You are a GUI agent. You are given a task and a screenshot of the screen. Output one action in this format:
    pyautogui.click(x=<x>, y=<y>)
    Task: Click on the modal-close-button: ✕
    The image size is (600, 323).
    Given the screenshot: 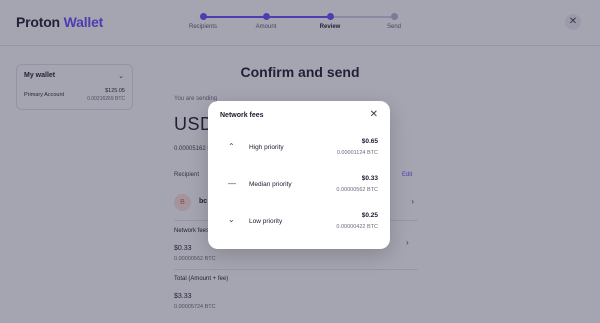 What is the action you would take?
    pyautogui.click(x=374, y=114)
    